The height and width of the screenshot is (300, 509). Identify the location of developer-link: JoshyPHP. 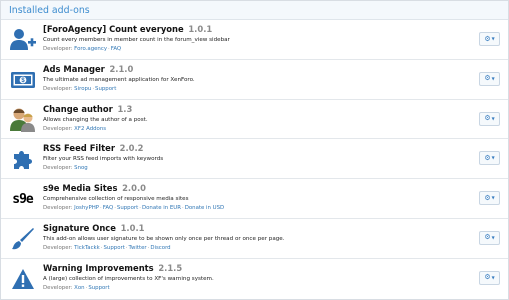
(86, 208).